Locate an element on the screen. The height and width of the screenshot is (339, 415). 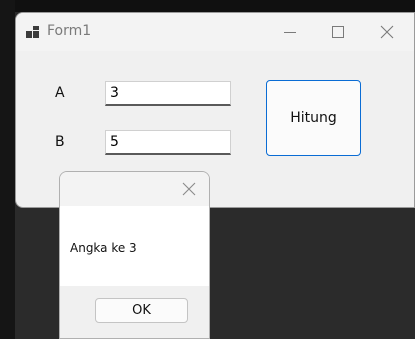
minimize-button is located at coordinates (290, 32).